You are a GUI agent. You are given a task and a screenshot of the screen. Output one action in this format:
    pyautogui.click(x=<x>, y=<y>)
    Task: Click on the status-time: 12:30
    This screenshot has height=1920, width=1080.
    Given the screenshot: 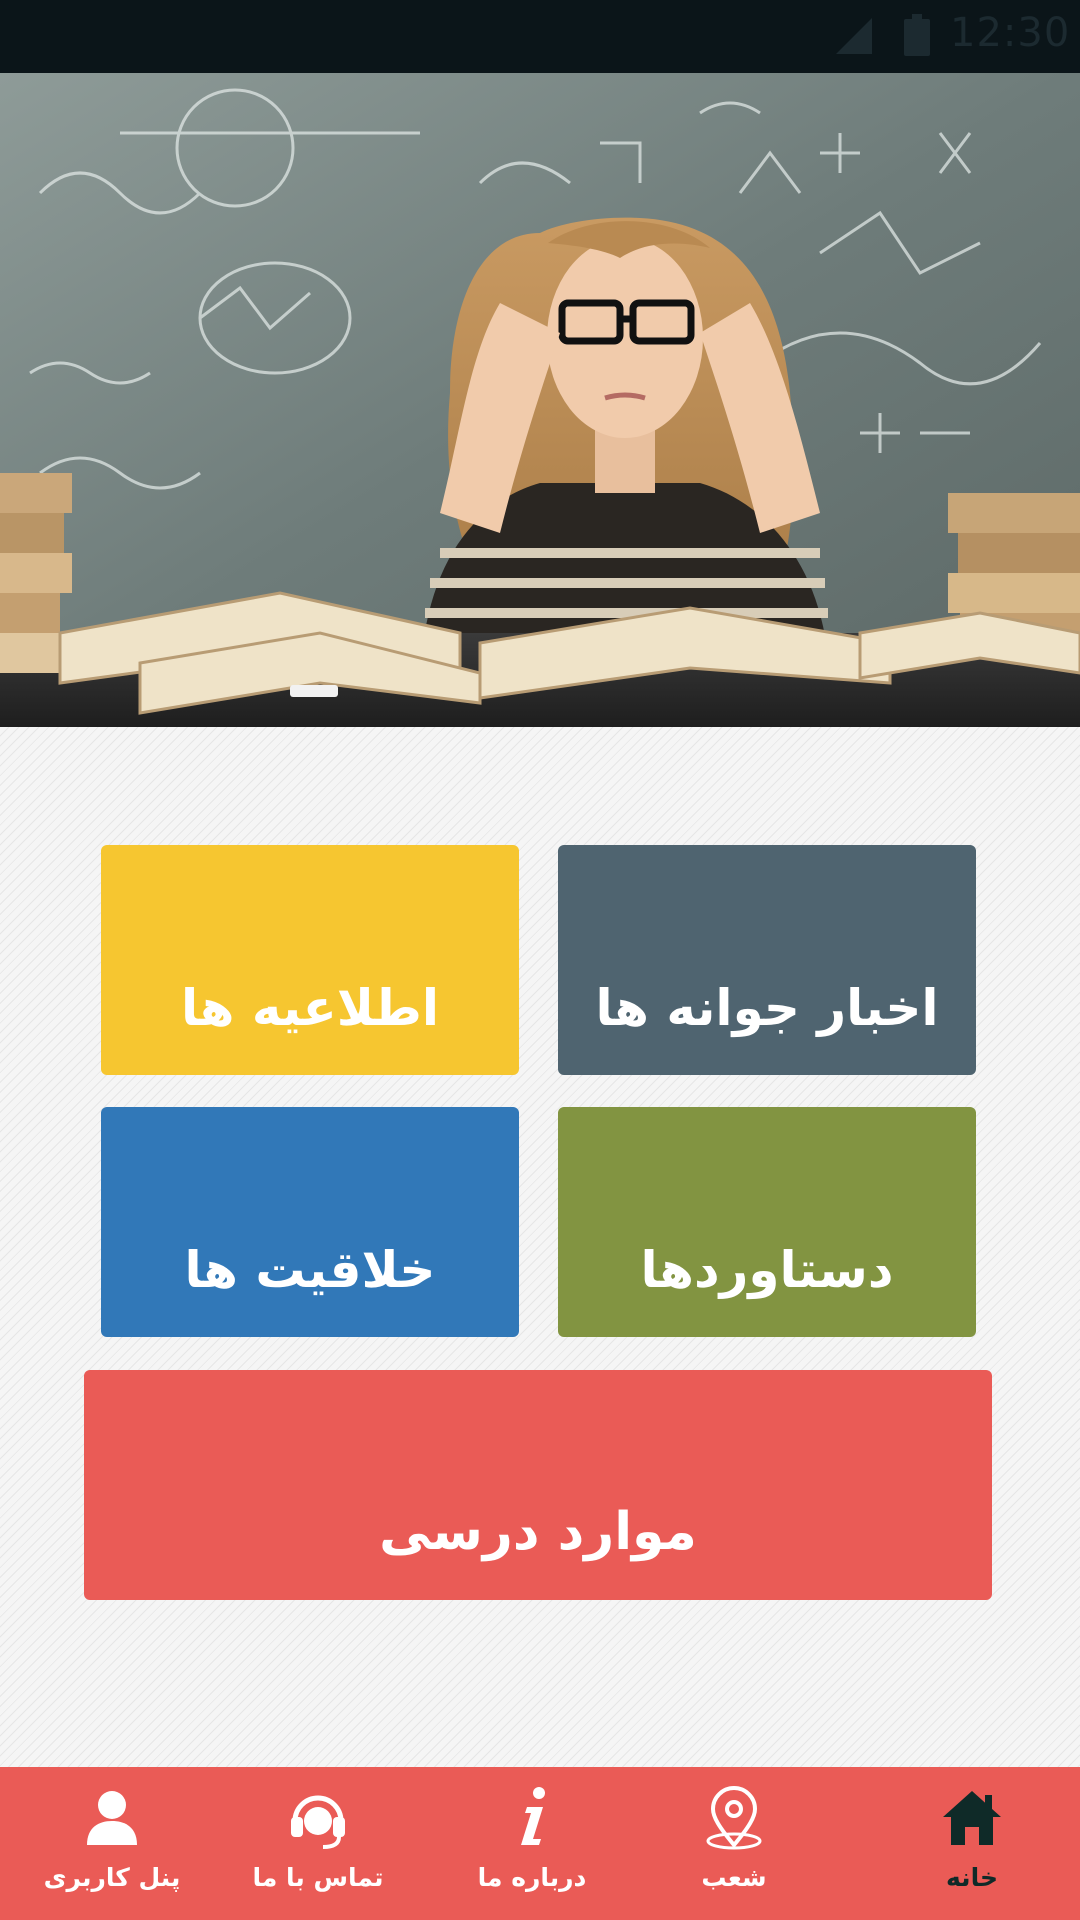 What is the action you would take?
    pyautogui.click(x=1010, y=33)
    